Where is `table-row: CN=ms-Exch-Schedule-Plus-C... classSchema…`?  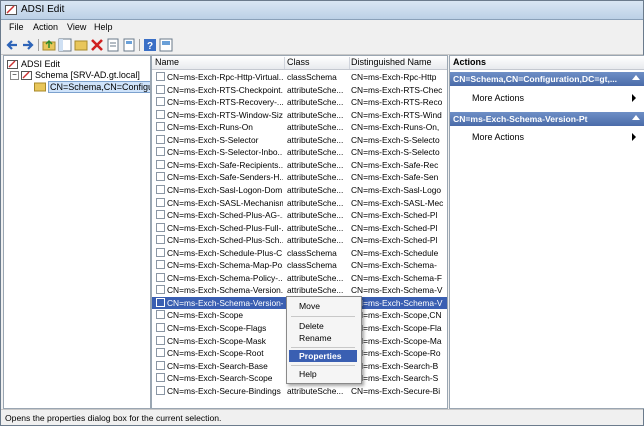
table-row: CN=ms-Exch-Schedule-Plus-C... classSchema… is located at coordinates (299, 253).